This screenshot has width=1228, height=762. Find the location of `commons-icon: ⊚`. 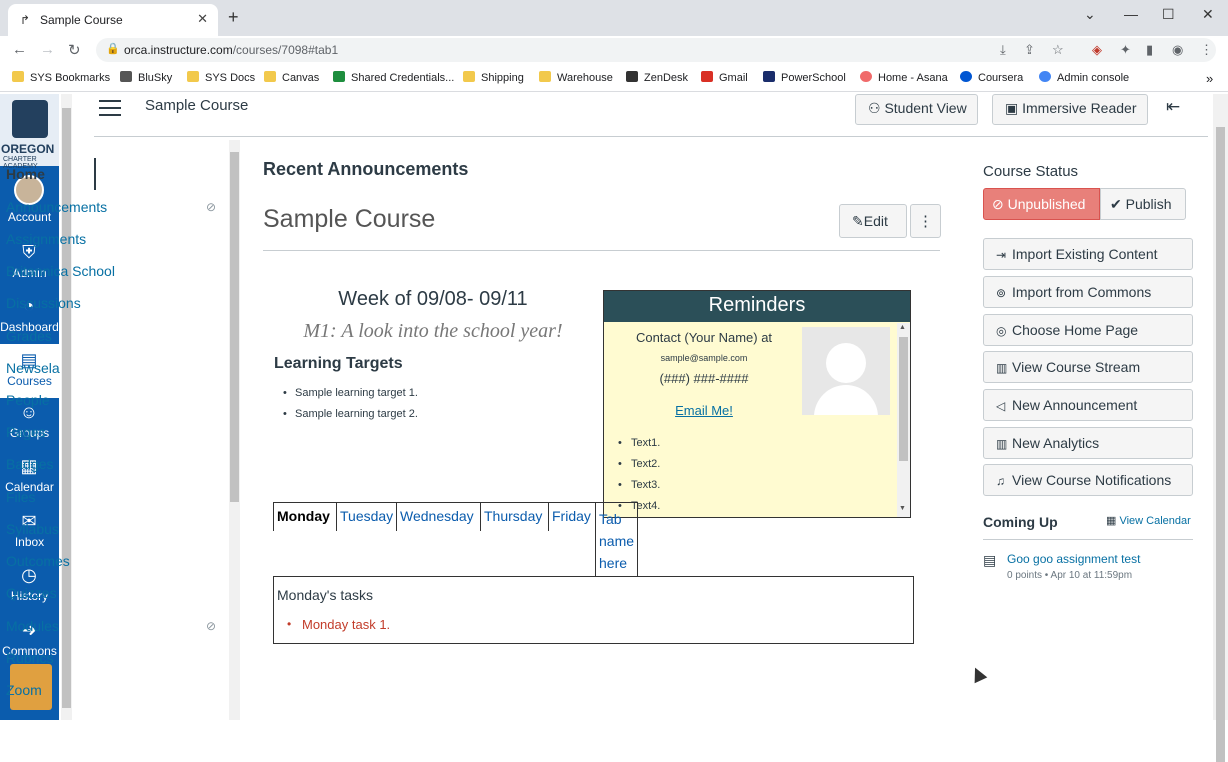

commons-icon: ⊚ is located at coordinates (1001, 293).